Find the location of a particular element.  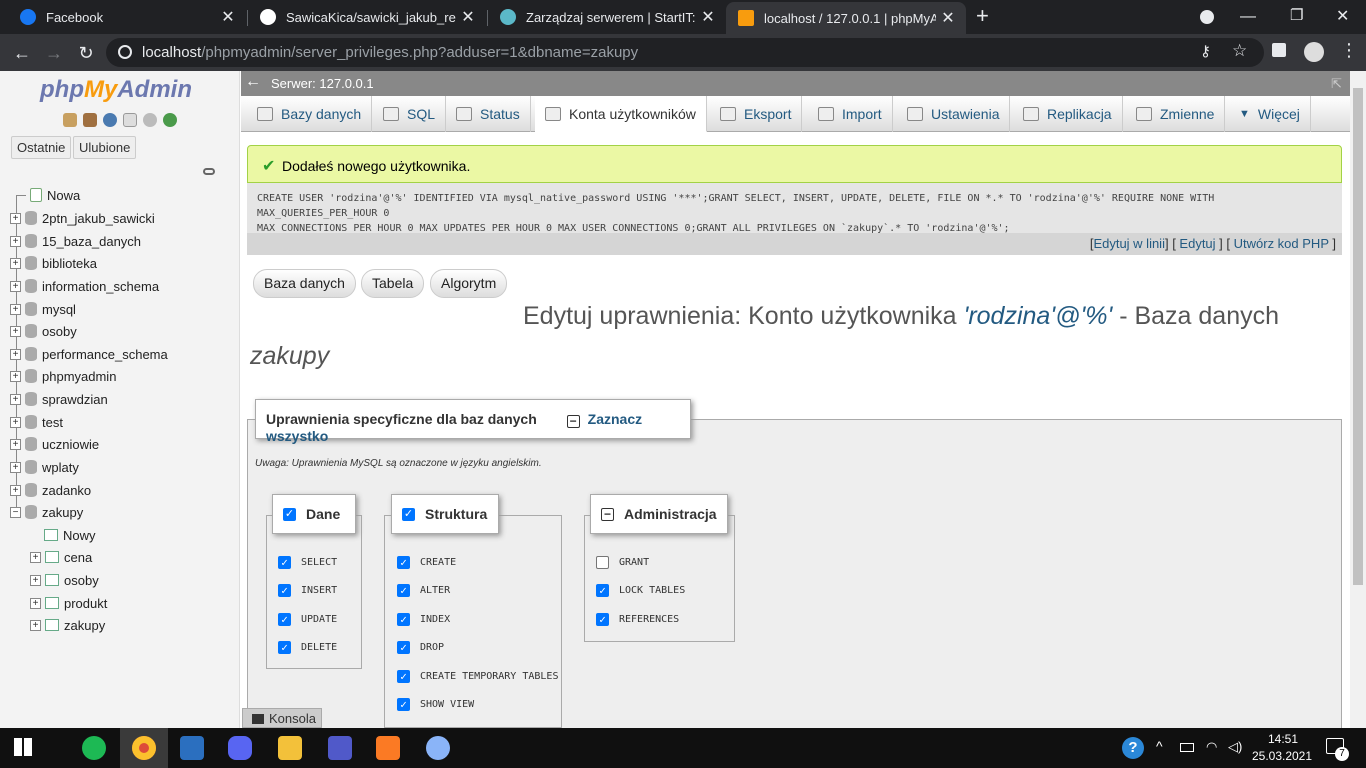

docs-icon is located at coordinates (130, 120).